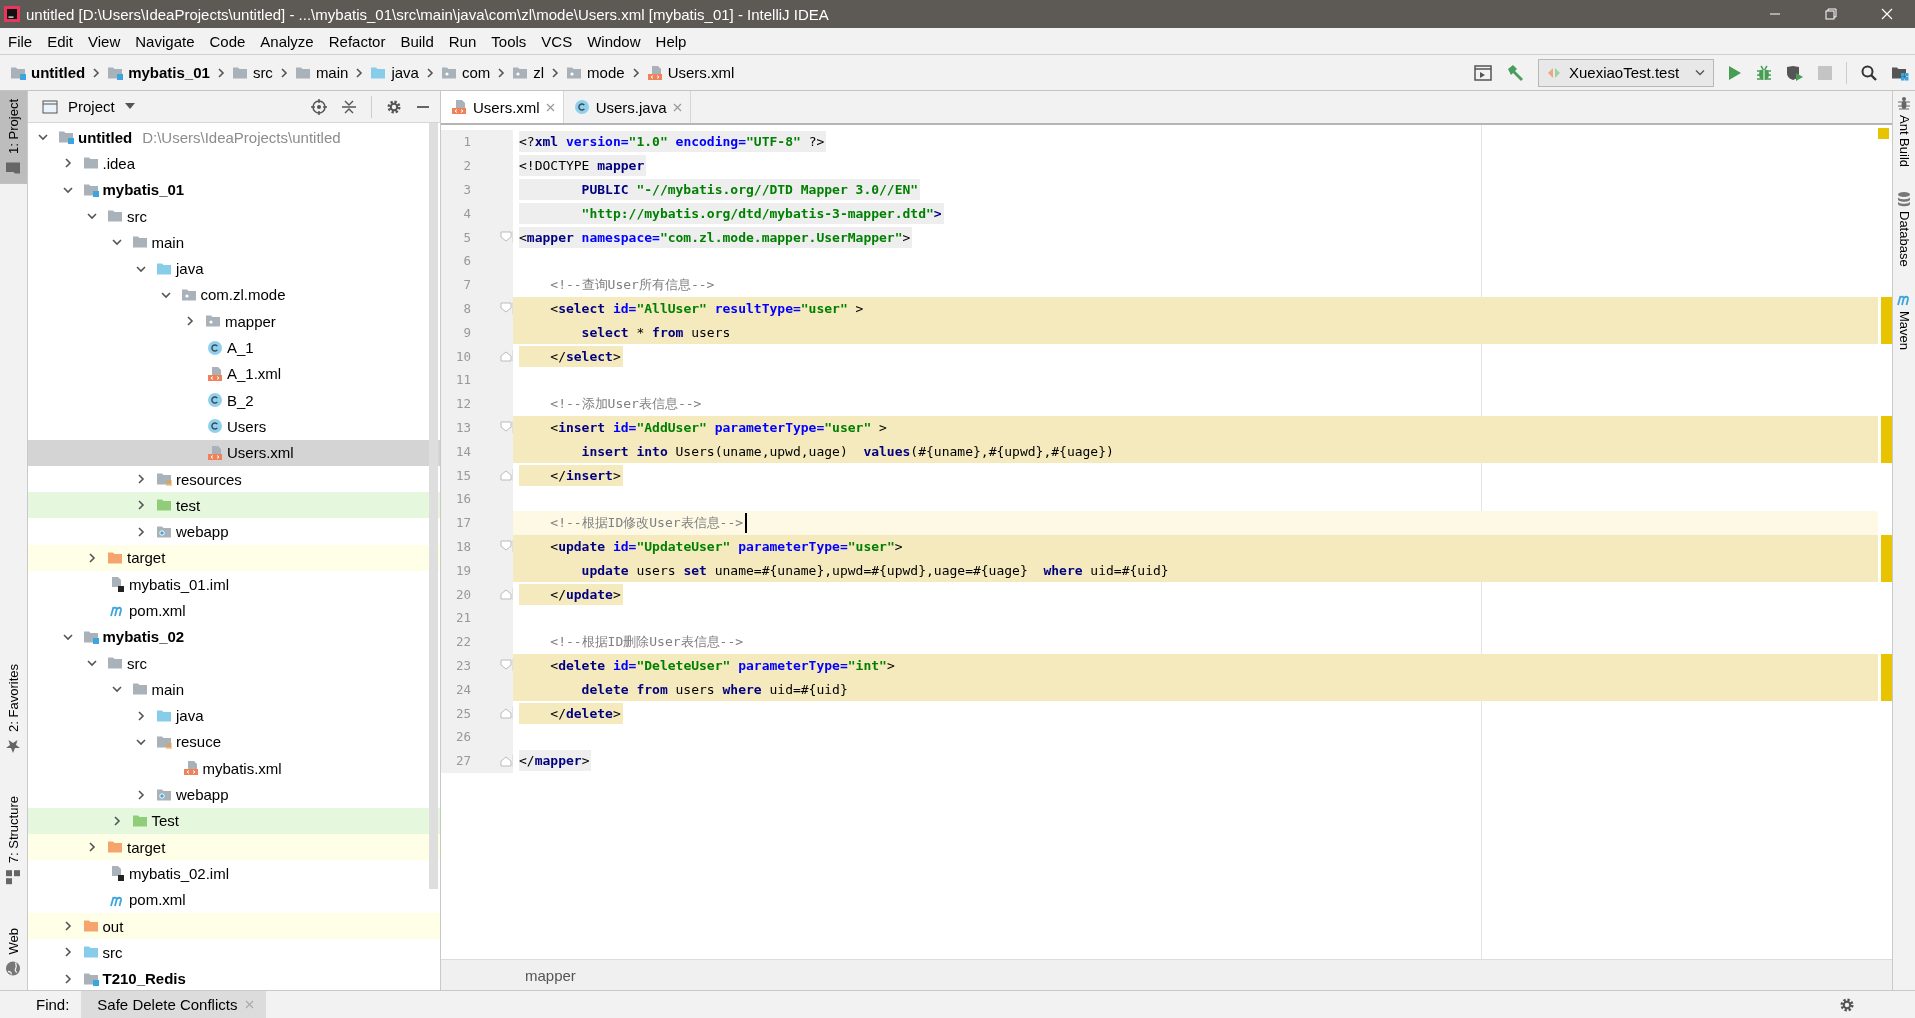 The image size is (1915, 1018). Describe the element at coordinates (550, 107) in the screenshot. I see `close-icon` at that location.